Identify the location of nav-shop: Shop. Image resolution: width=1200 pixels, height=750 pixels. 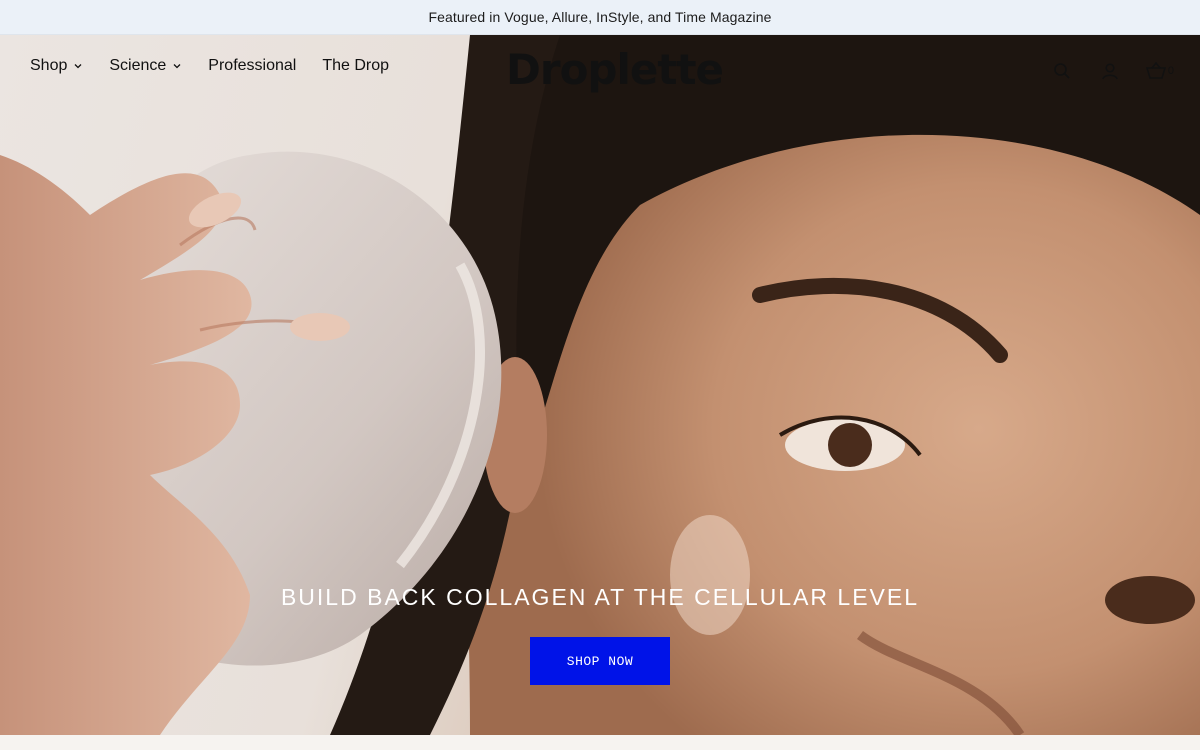
(56, 66).